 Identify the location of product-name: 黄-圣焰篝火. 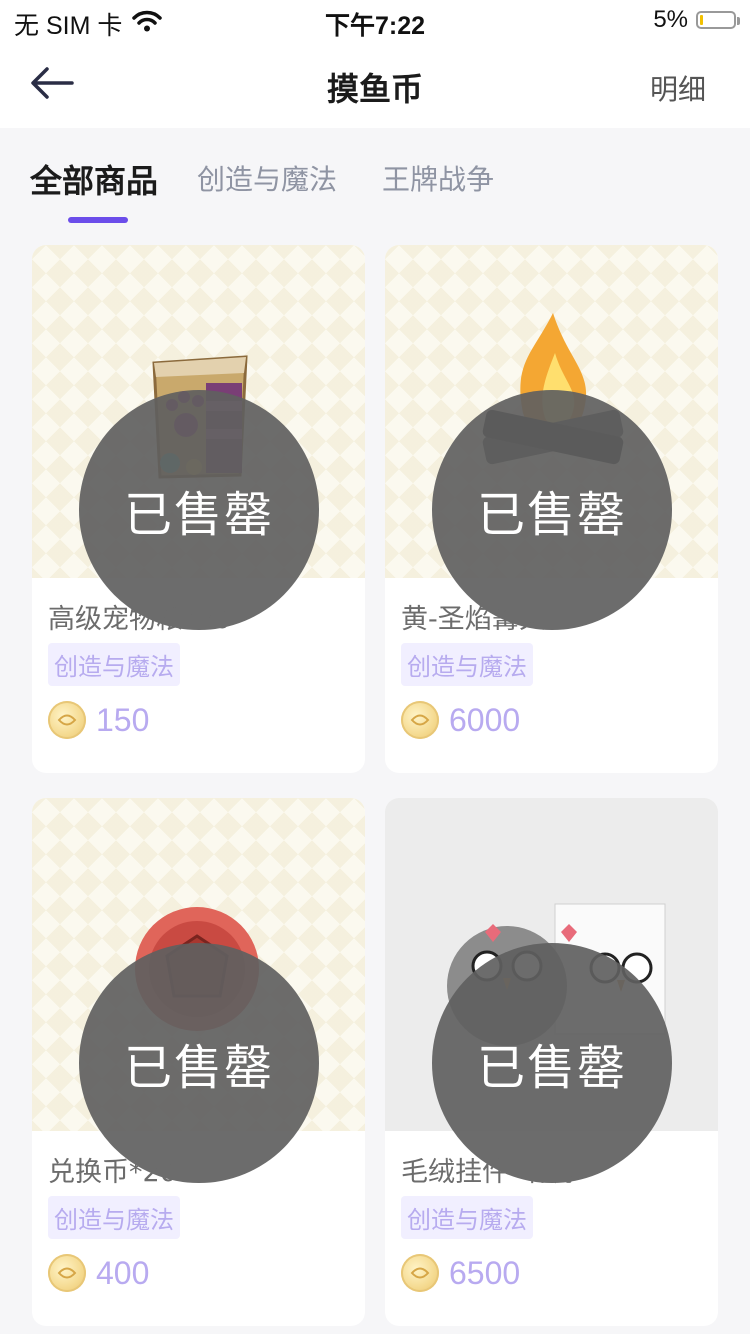
(473, 619).